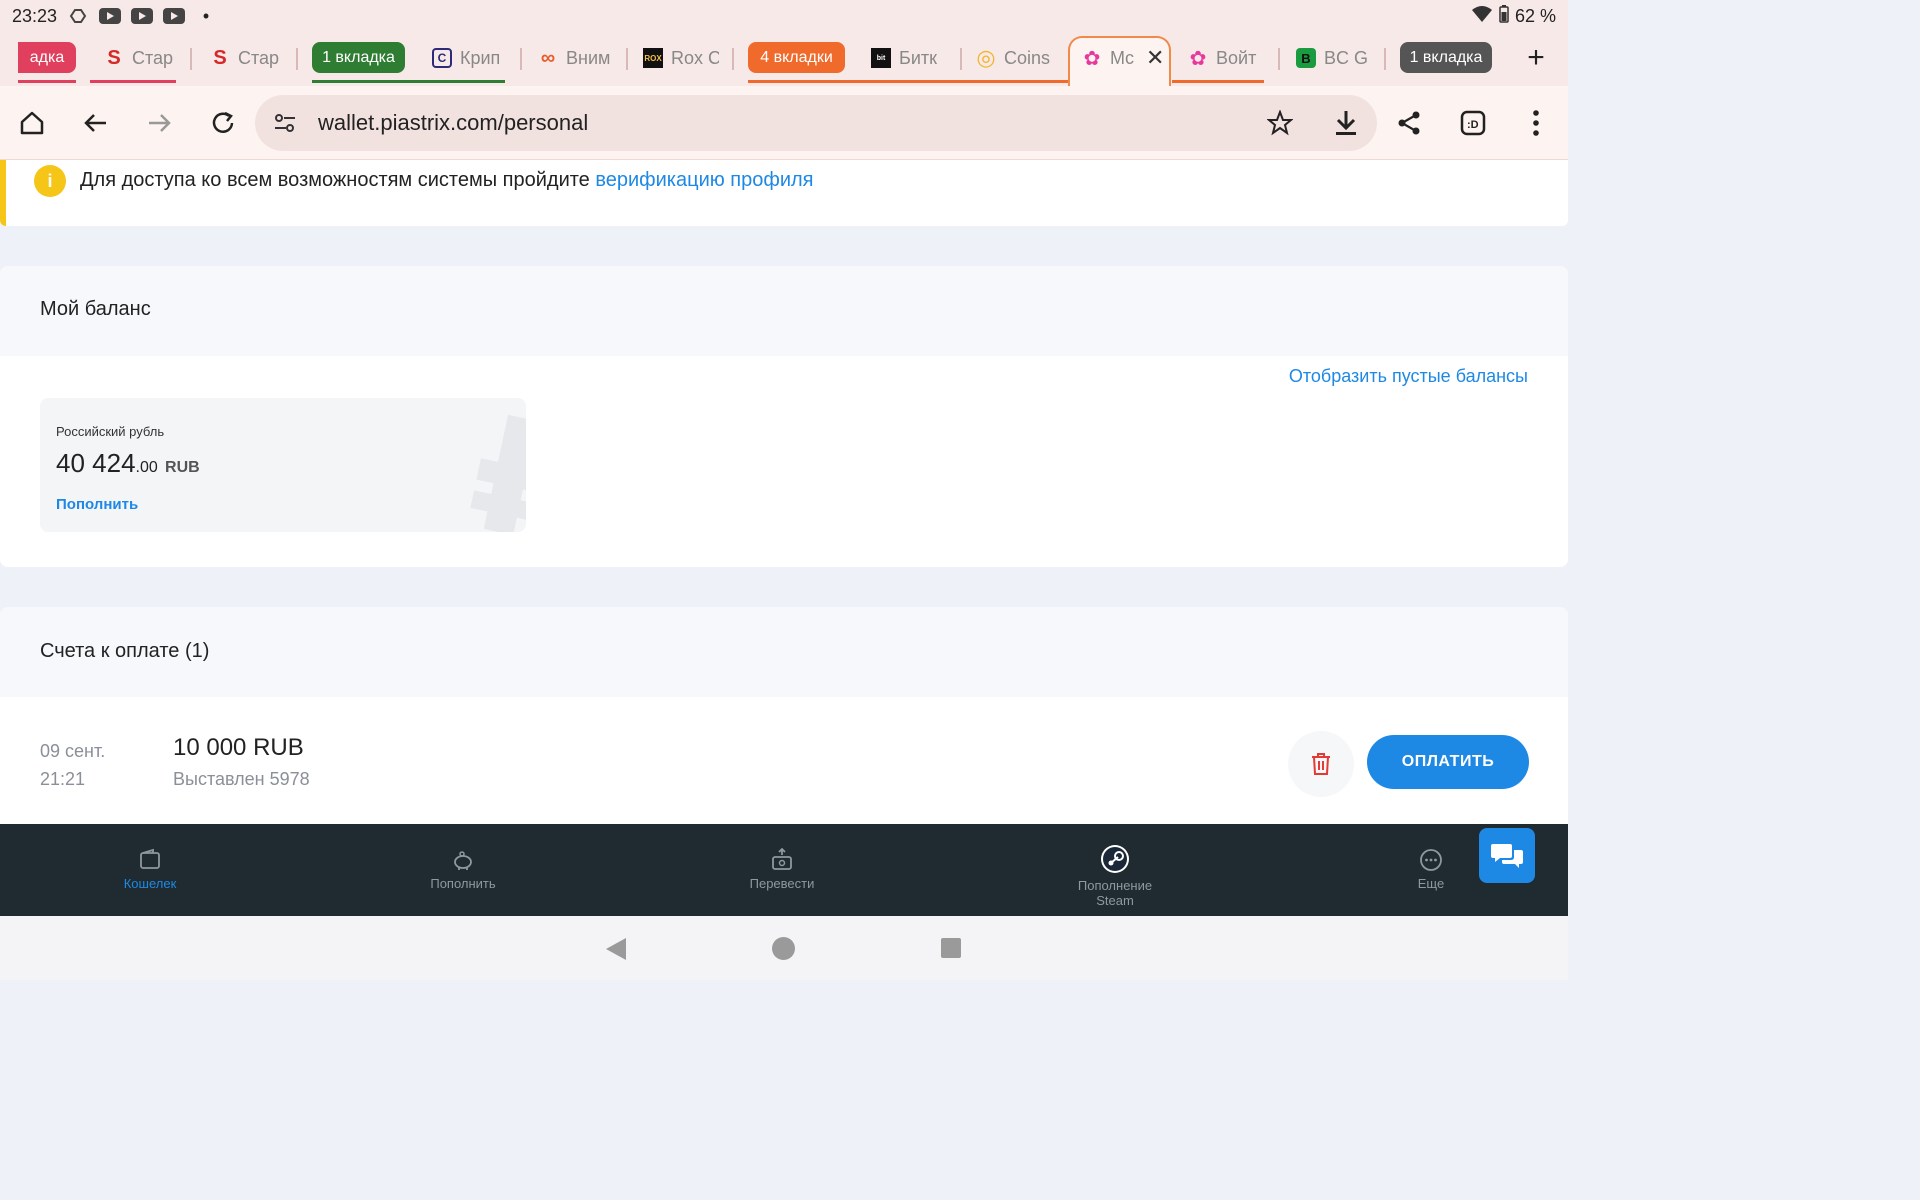  I want to click on topup-link: Пополнить, so click(97, 504).